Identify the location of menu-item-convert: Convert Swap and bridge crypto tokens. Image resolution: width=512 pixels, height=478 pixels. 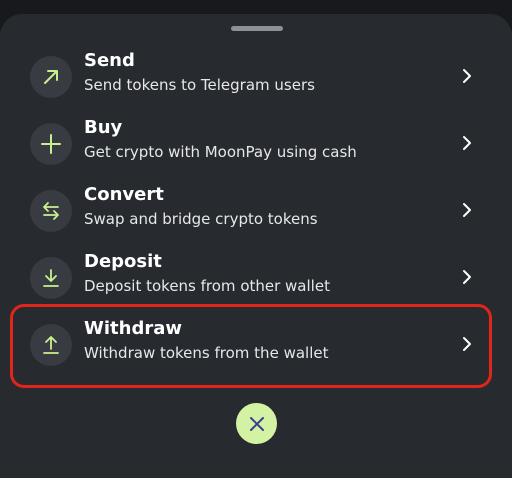
(256, 212).